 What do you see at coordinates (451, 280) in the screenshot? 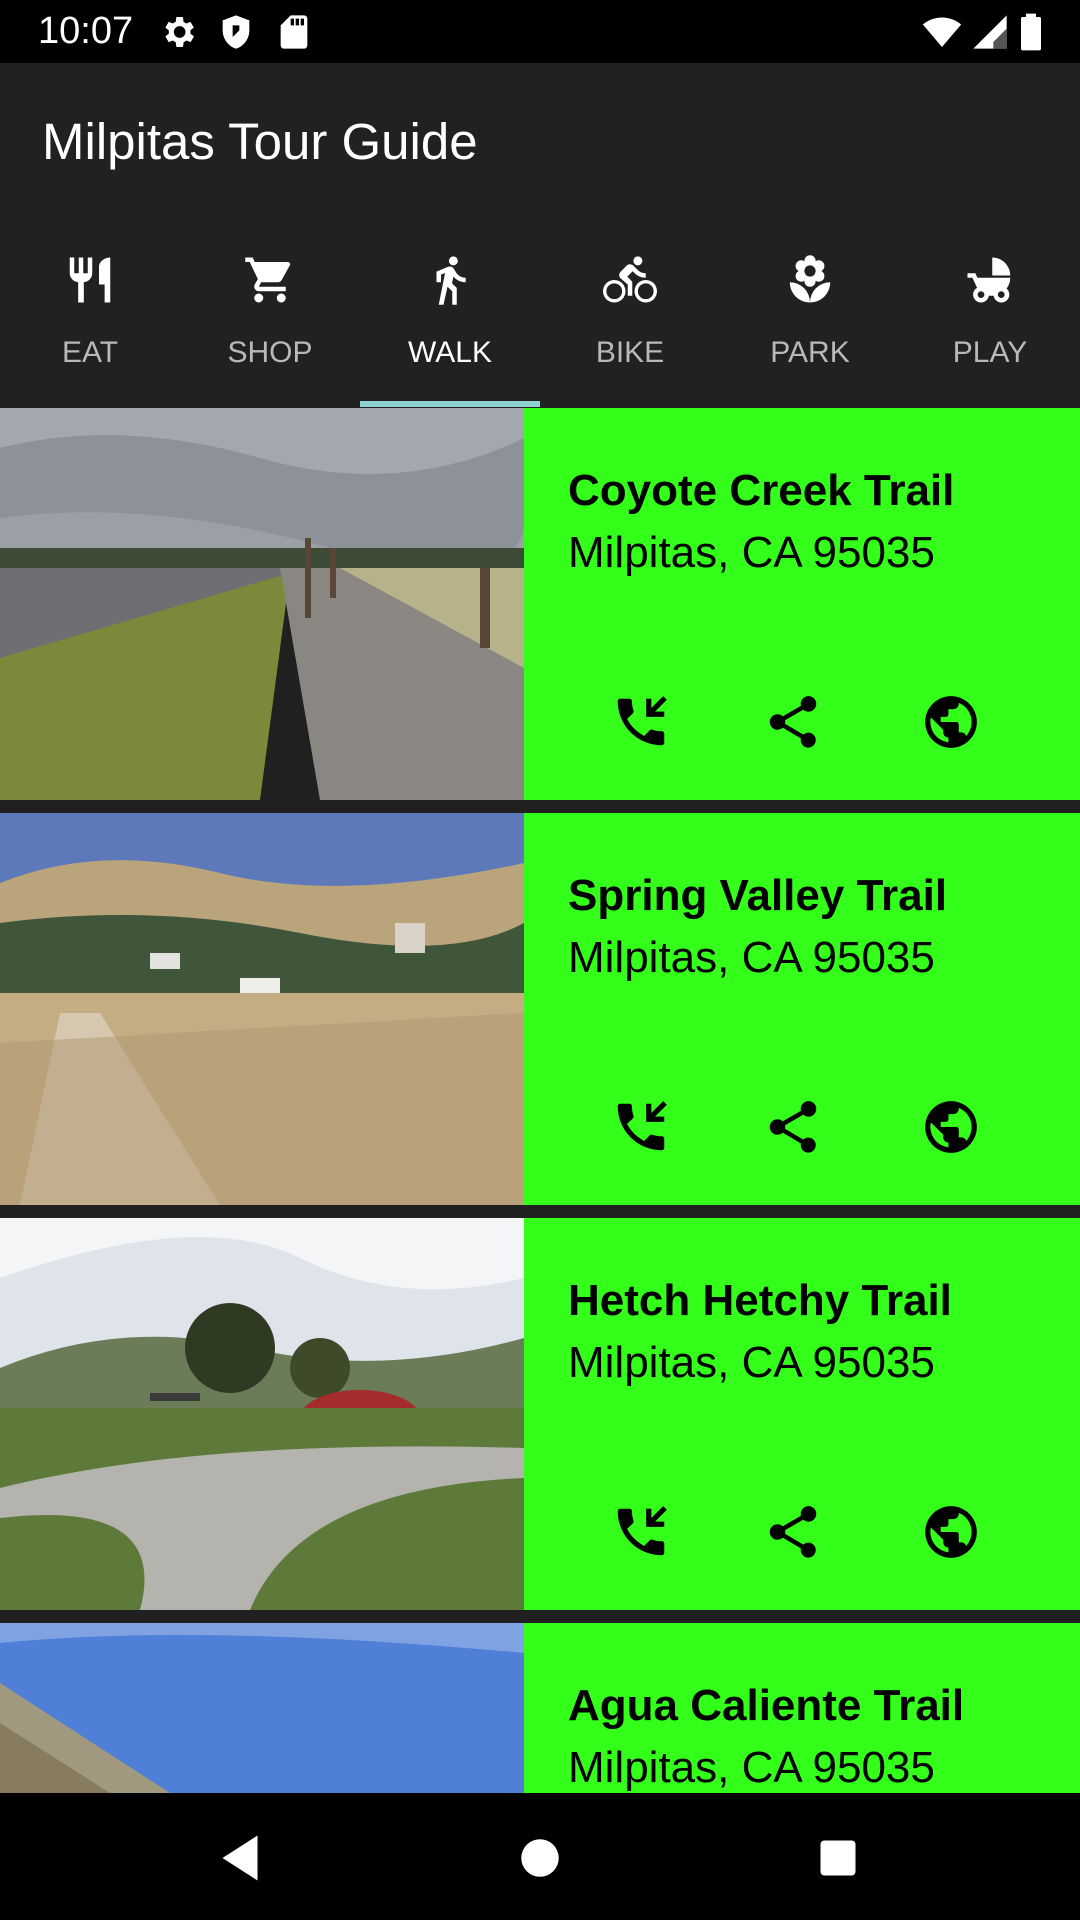
I see `walk-icon` at bounding box center [451, 280].